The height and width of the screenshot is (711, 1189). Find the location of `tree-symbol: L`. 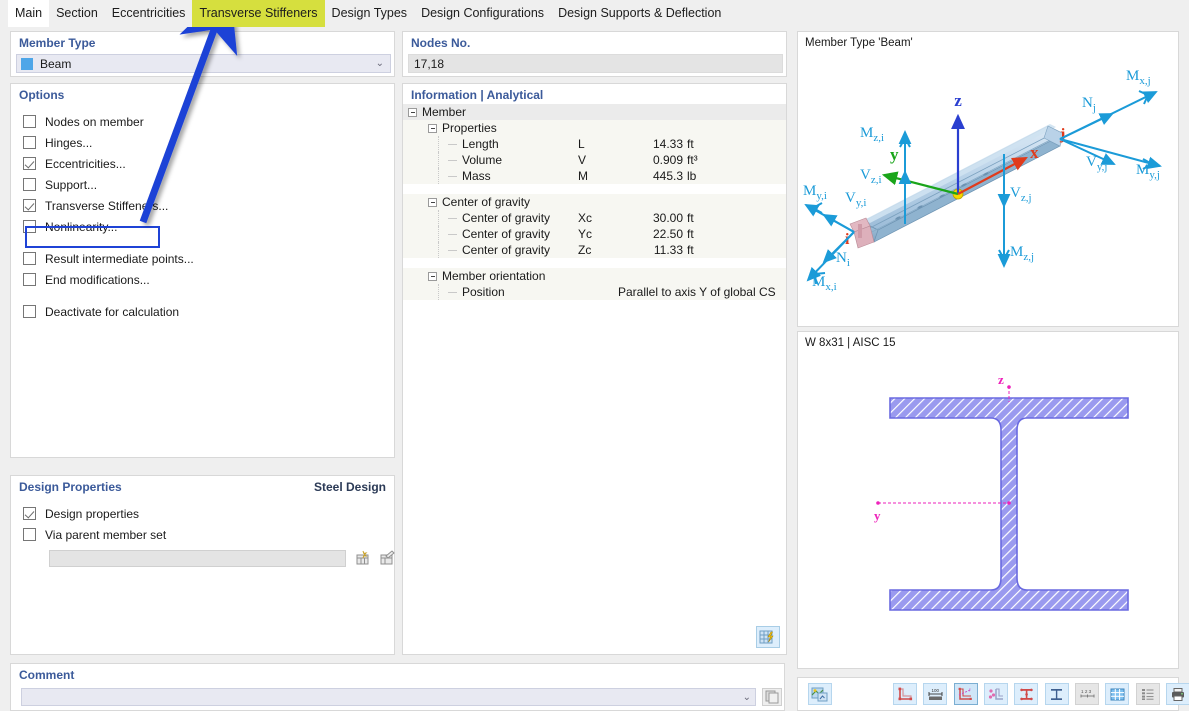

tree-symbol: L is located at coordinates (581, 144).